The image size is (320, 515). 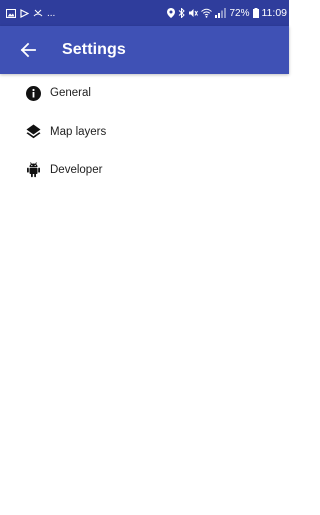 What do you see at coordinates (144, 93) in the screenshot?
I see `menu-item-general: General` at bounding box center [144, 93].